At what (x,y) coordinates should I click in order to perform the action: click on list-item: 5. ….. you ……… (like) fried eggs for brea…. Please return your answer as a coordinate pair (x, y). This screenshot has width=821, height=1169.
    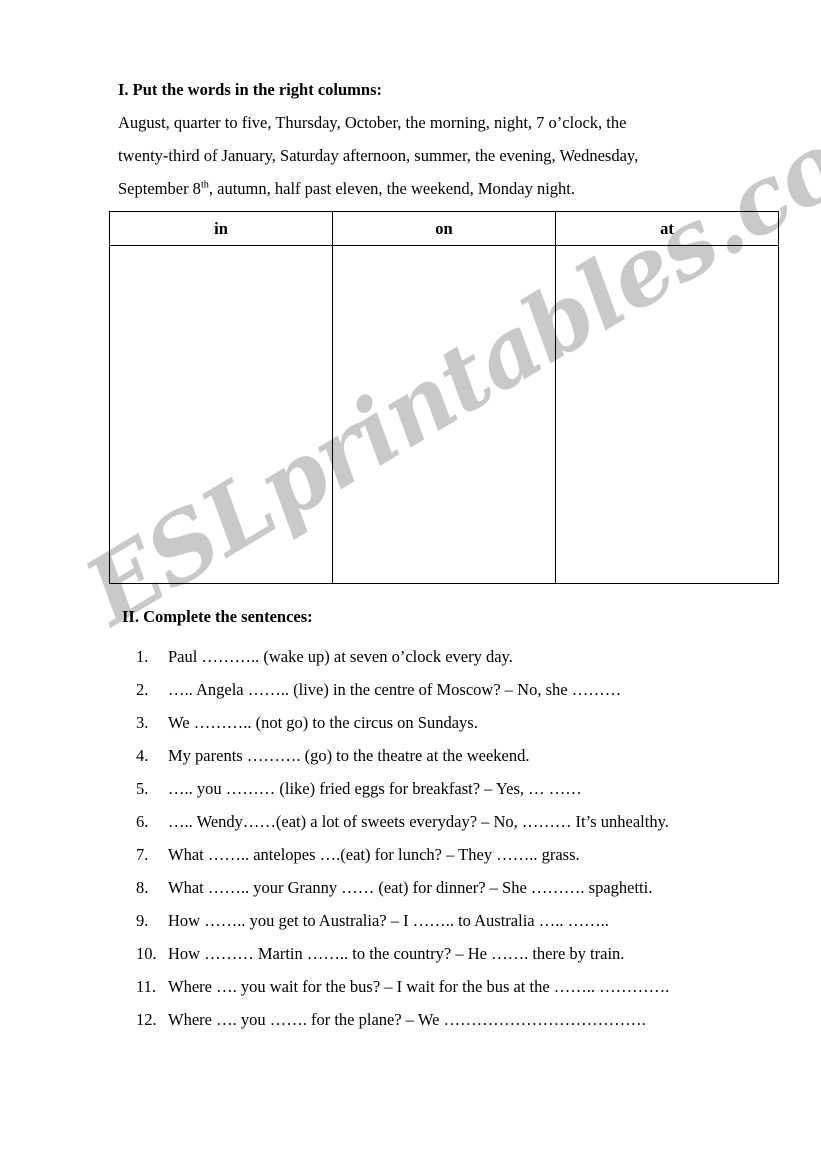
    Looking at the image, I should click on (402, 788).